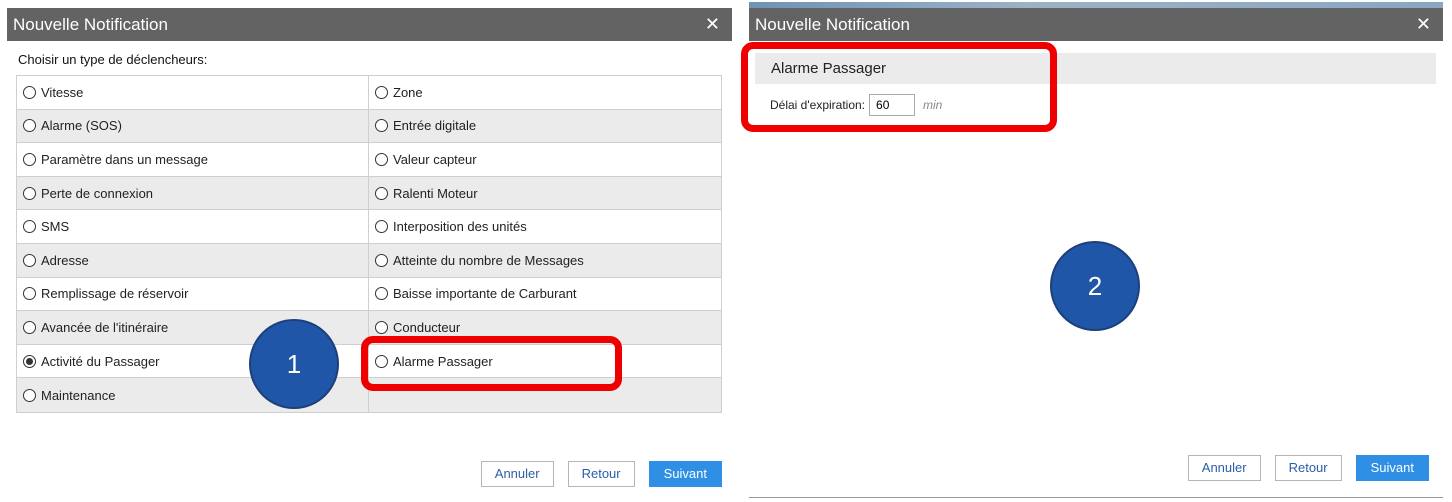  Describe the element at coordinates (545, 260) in the screenshot. I see `option-nombre-messages: Atteinte du nombre de Messages` at that location.